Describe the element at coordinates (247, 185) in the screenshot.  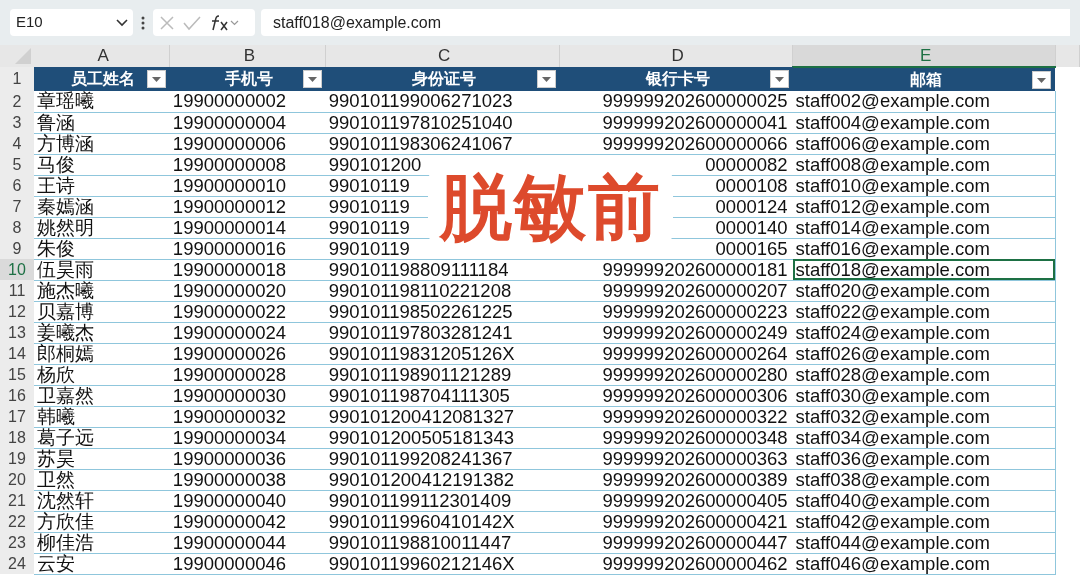
I see `table-cell: 19900000010` at that location.